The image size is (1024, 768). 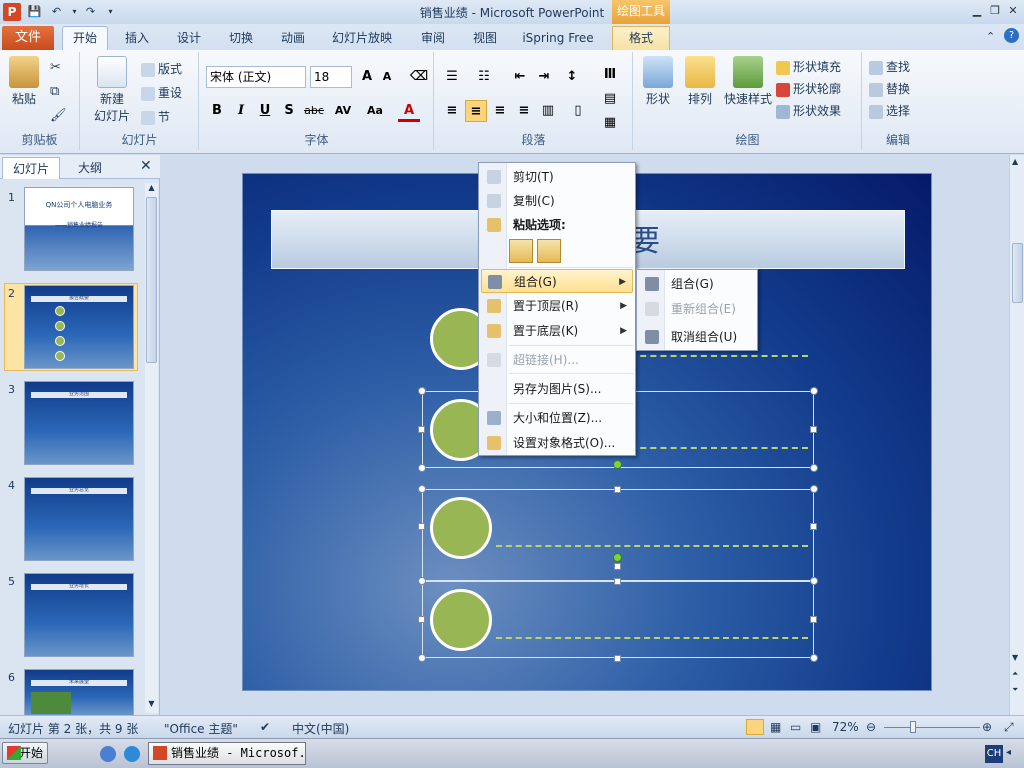 I want to click on text-direction-icon: Ⅲ, so click(x=610, y=75).